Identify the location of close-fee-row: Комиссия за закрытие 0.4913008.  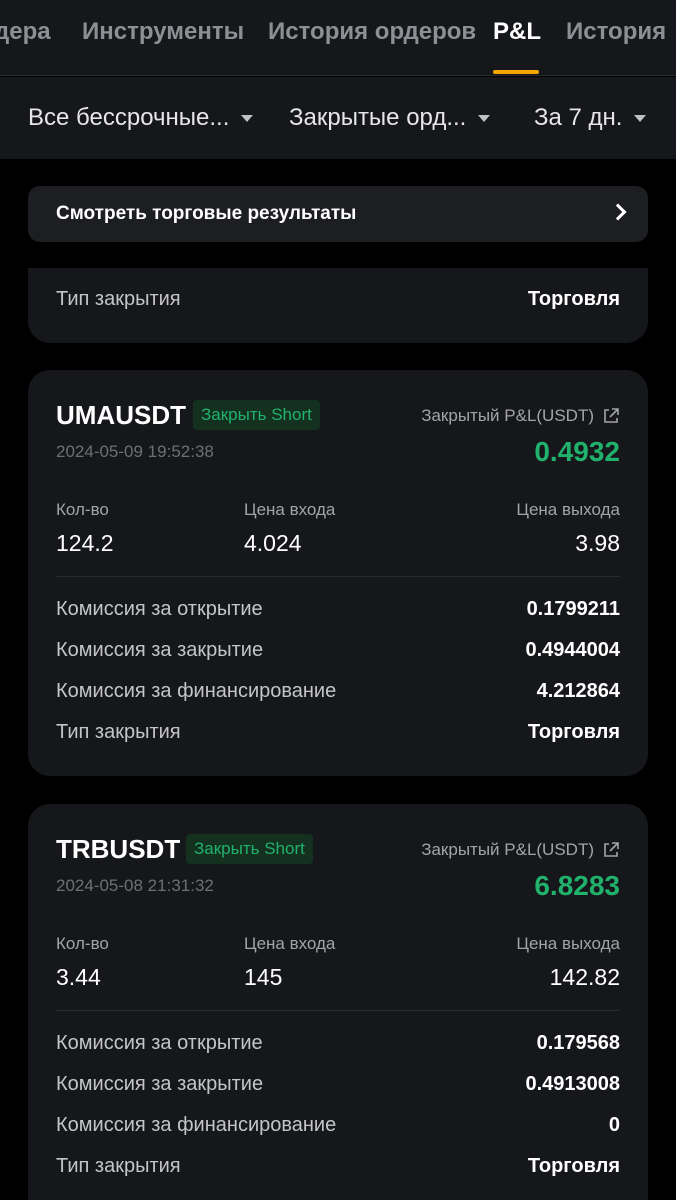
(338, 1084).